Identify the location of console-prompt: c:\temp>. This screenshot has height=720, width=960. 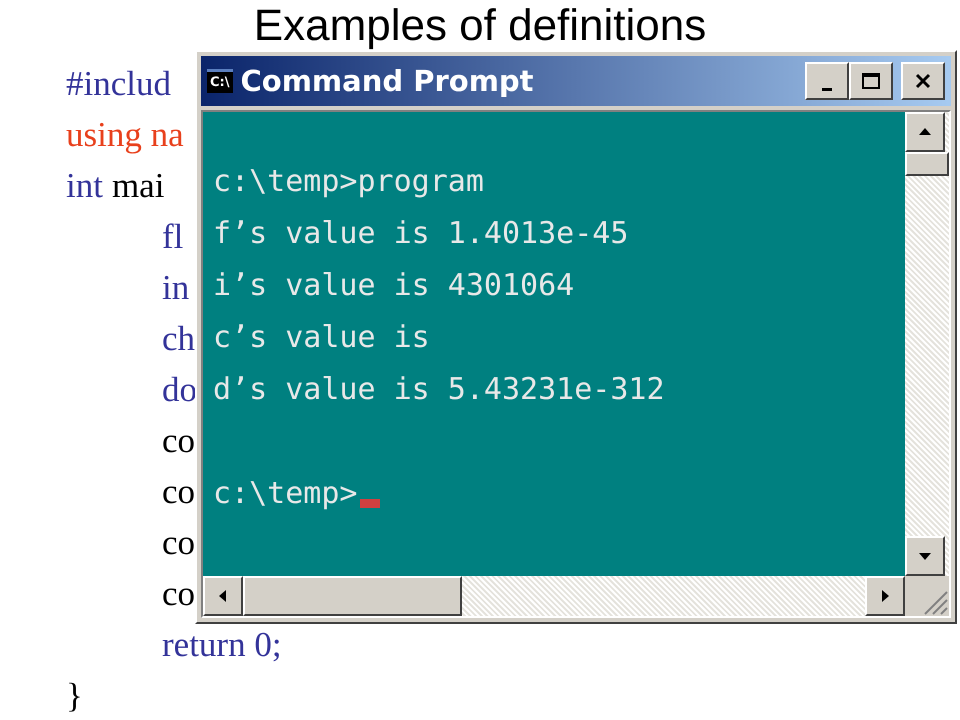
(285, 494).